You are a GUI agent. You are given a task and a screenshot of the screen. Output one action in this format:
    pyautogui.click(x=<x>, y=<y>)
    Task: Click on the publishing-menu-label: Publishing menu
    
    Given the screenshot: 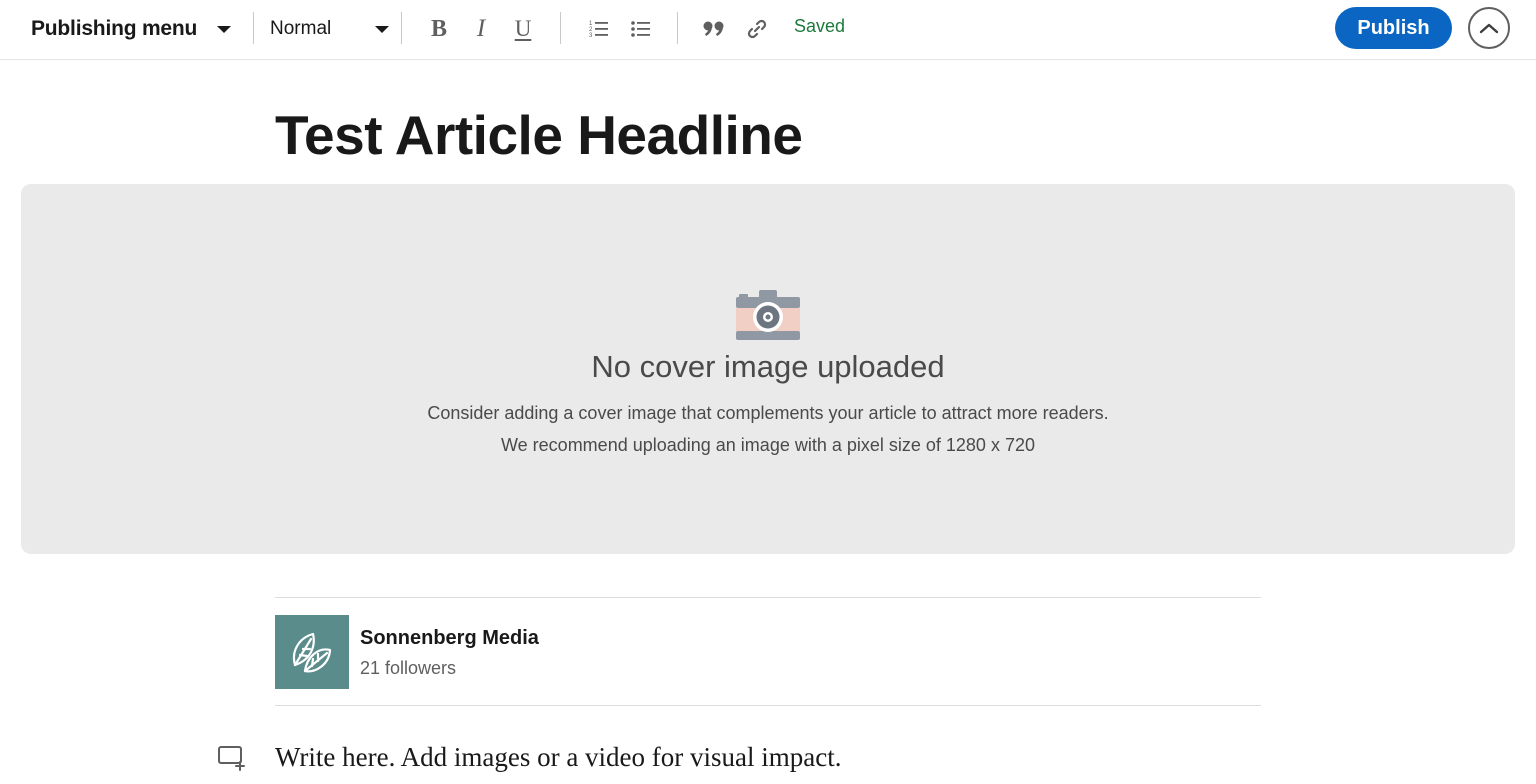 What is the action you would take?
    pyautogui.click(x=114, y=28)
    